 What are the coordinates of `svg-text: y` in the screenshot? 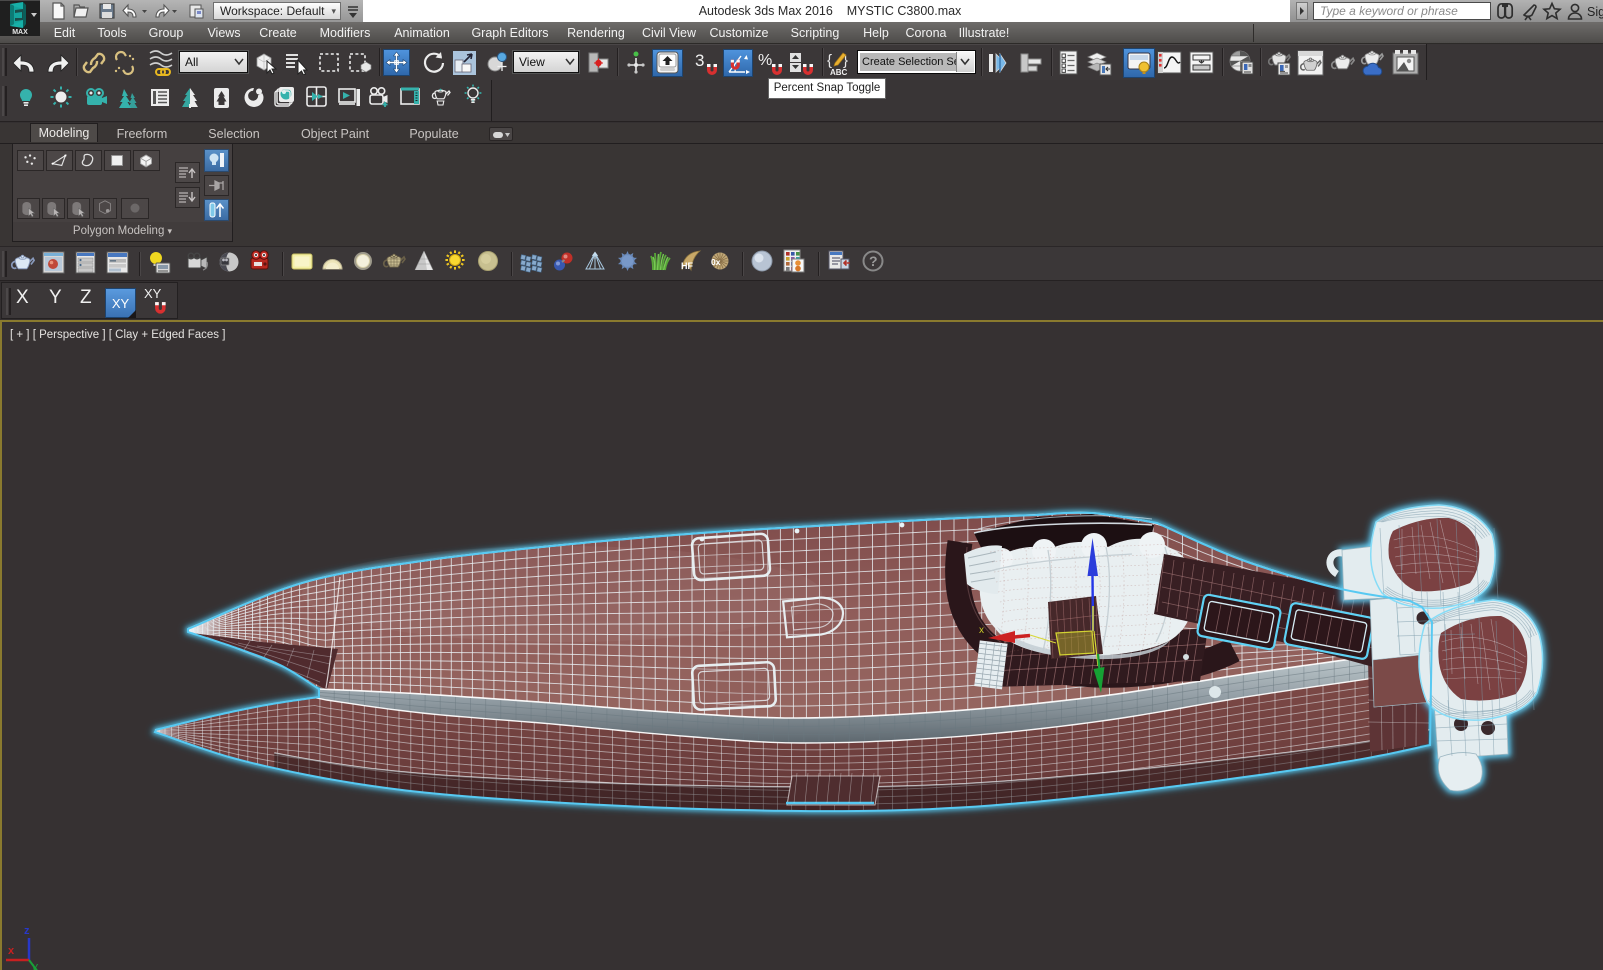 It's located at (35, 965).